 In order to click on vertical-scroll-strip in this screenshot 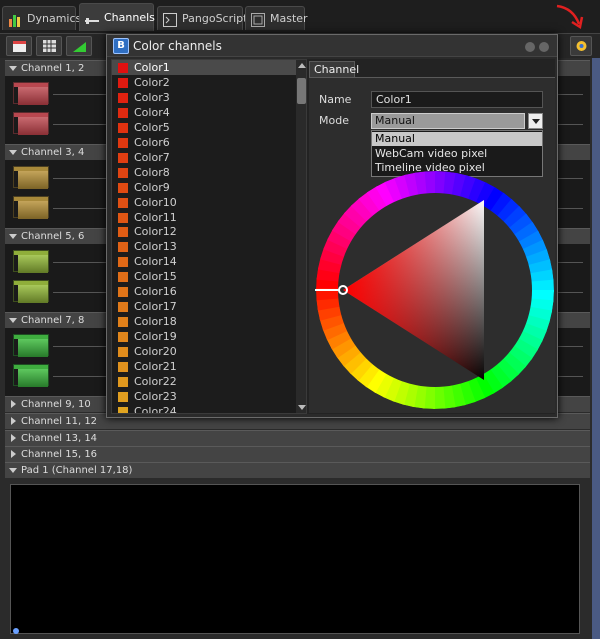, I will do `click(596, 348)`.